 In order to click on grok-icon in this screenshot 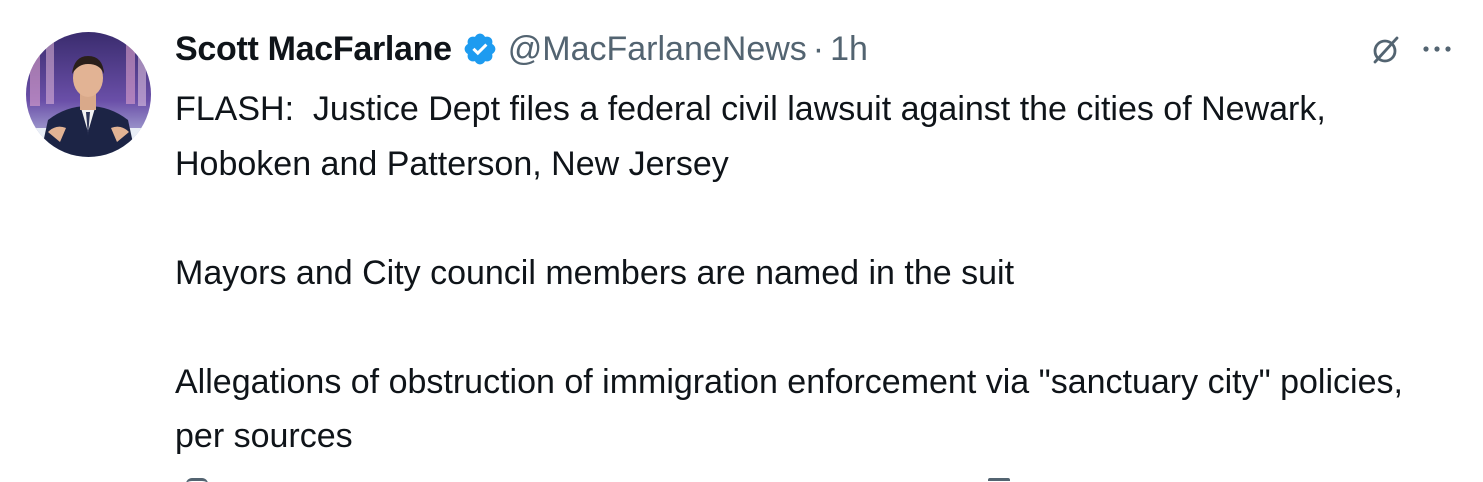, I will do `click(1385, 50)`.